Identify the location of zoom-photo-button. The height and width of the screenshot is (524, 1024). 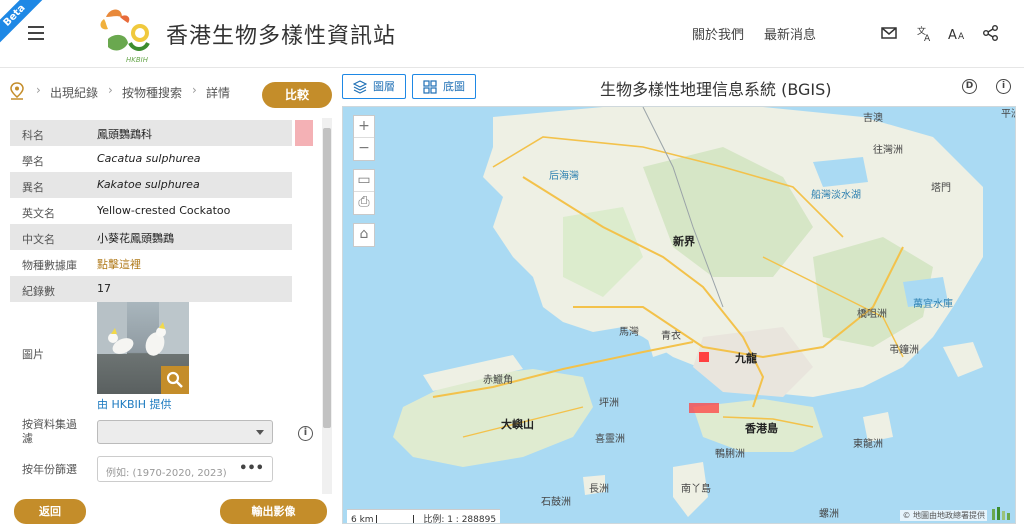
(175, 380).